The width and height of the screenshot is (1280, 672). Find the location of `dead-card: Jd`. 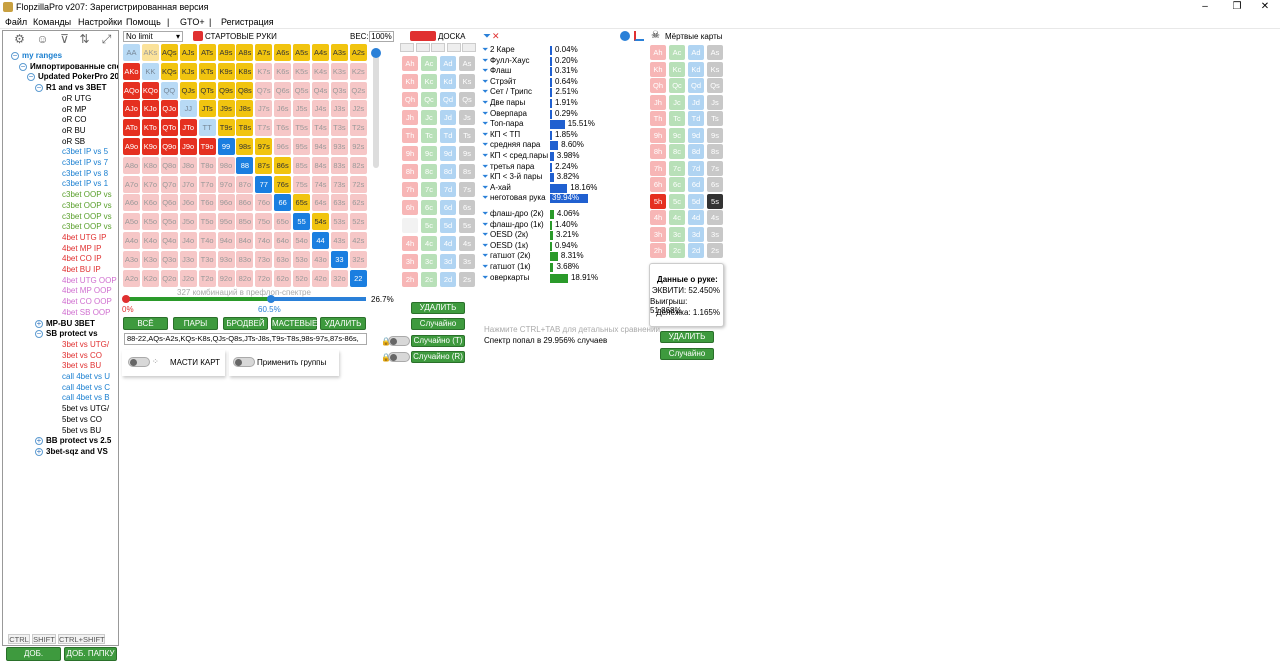

dead-card: Jd is located at coordinates (696, 102).